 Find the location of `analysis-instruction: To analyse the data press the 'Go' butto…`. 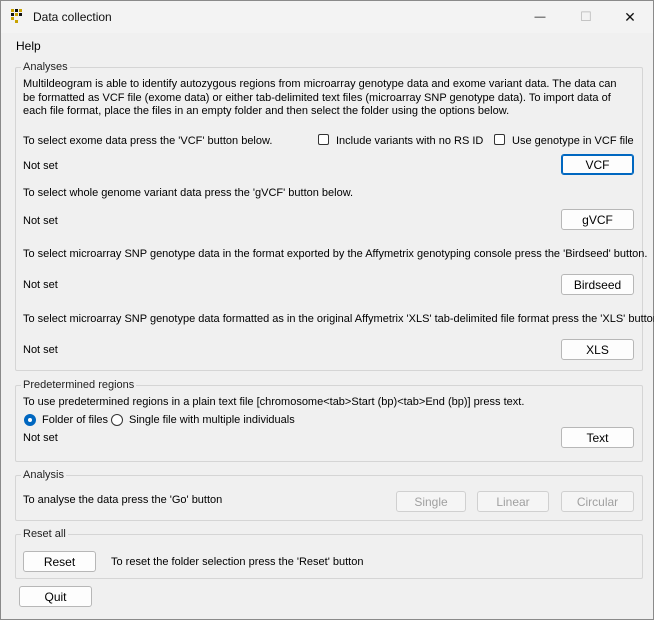

analysis-instruction: To analyse the data press the 'Go' butto… is located at coordinates (123, 500).